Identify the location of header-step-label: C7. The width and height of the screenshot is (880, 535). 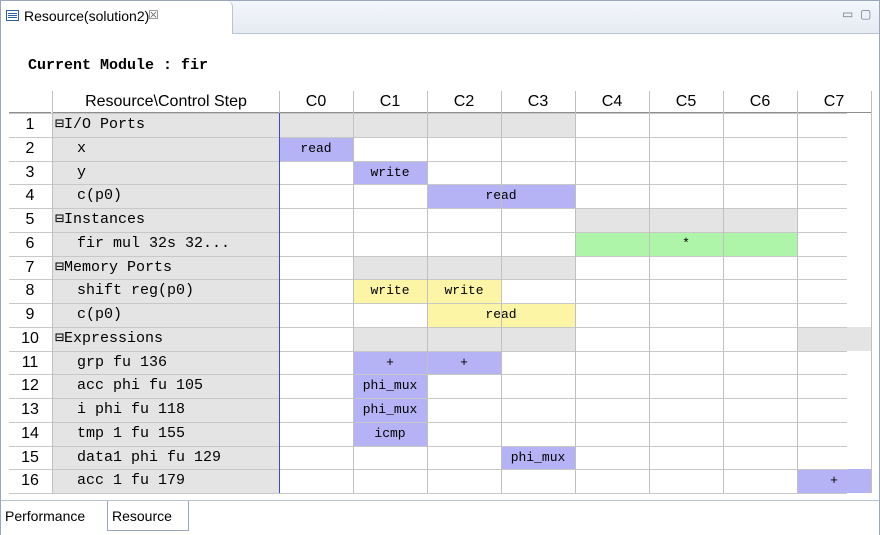
(834, 101).